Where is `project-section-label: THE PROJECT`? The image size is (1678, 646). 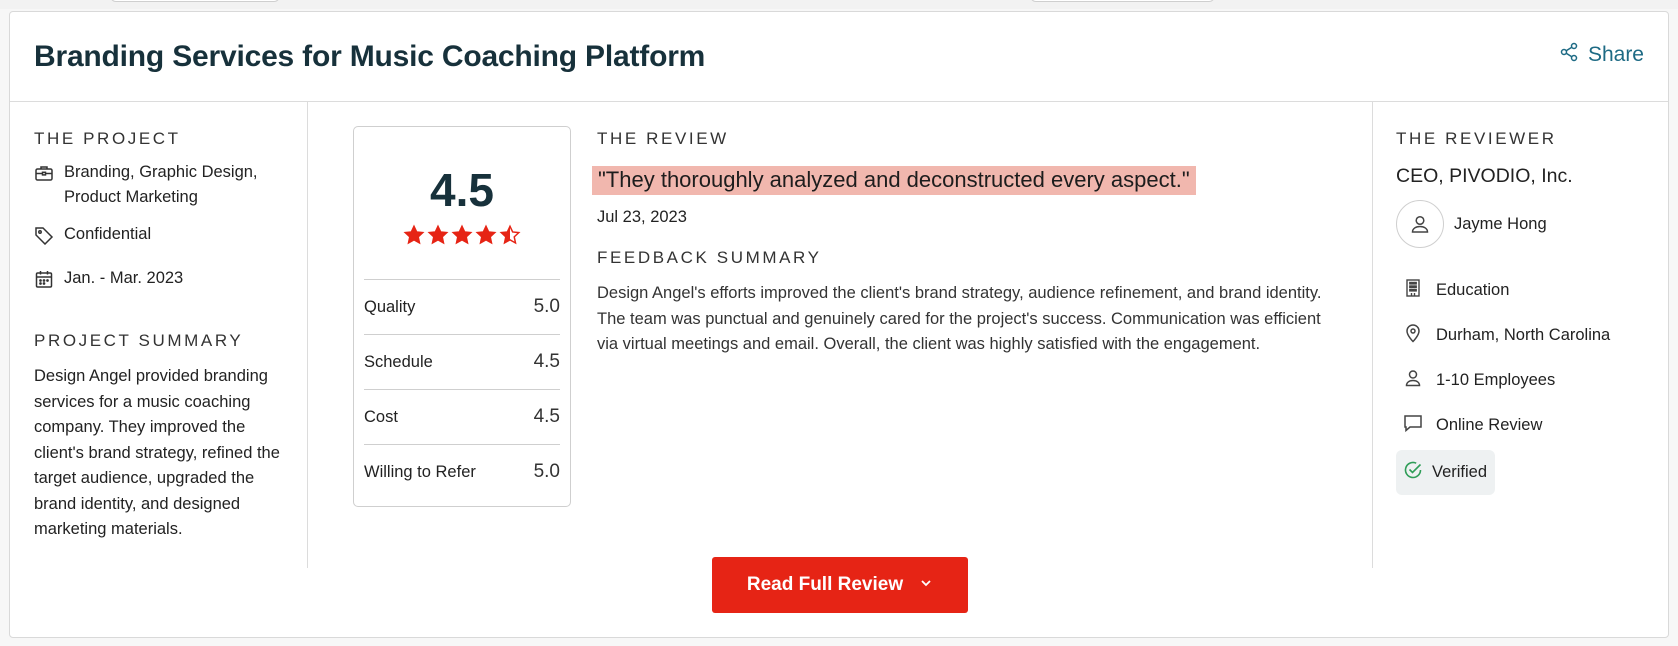
project-section-label: THE PROJECT is located at coordinates (107, 138).